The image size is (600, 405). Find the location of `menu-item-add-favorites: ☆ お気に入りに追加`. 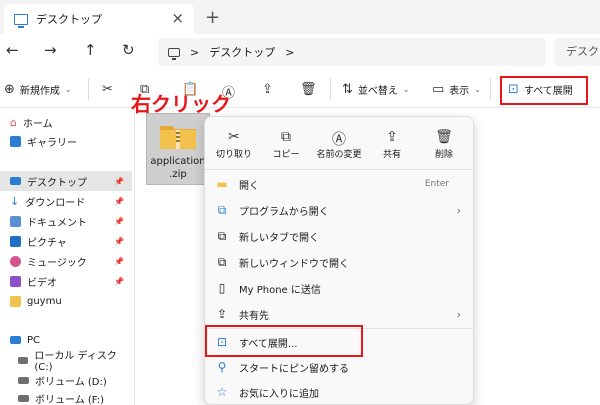

menu-item-add-favorites: ☆ お気に入りに追加 is located at coordinates (339, 392).